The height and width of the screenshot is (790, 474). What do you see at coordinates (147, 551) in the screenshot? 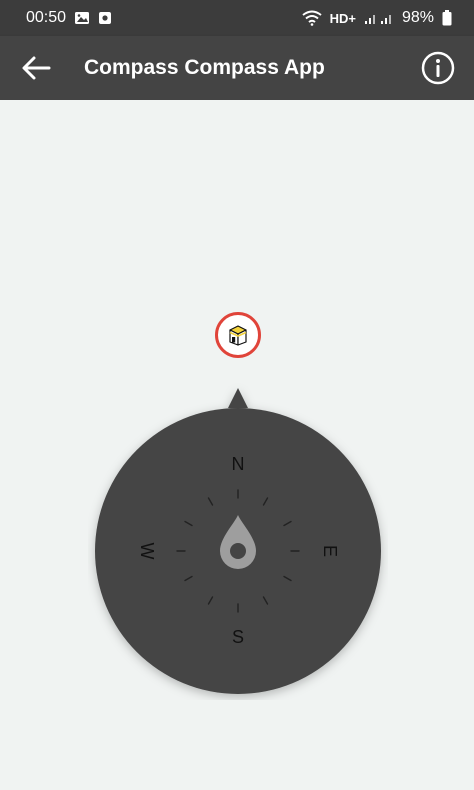
I see `cardinal-west: W` at bounding box center [147, 551].